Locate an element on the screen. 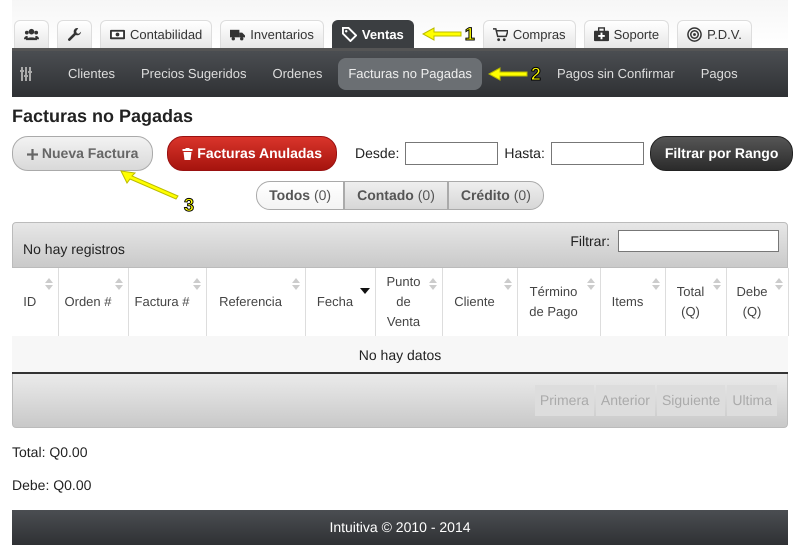 This screenshot has height=553, width=800. truck-icon is located at coordinates (238, 34).